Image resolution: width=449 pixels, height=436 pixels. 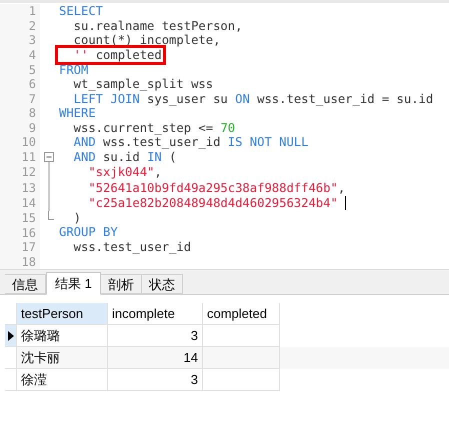 I want to click on line-number: 10, so click(x=29, y=142).